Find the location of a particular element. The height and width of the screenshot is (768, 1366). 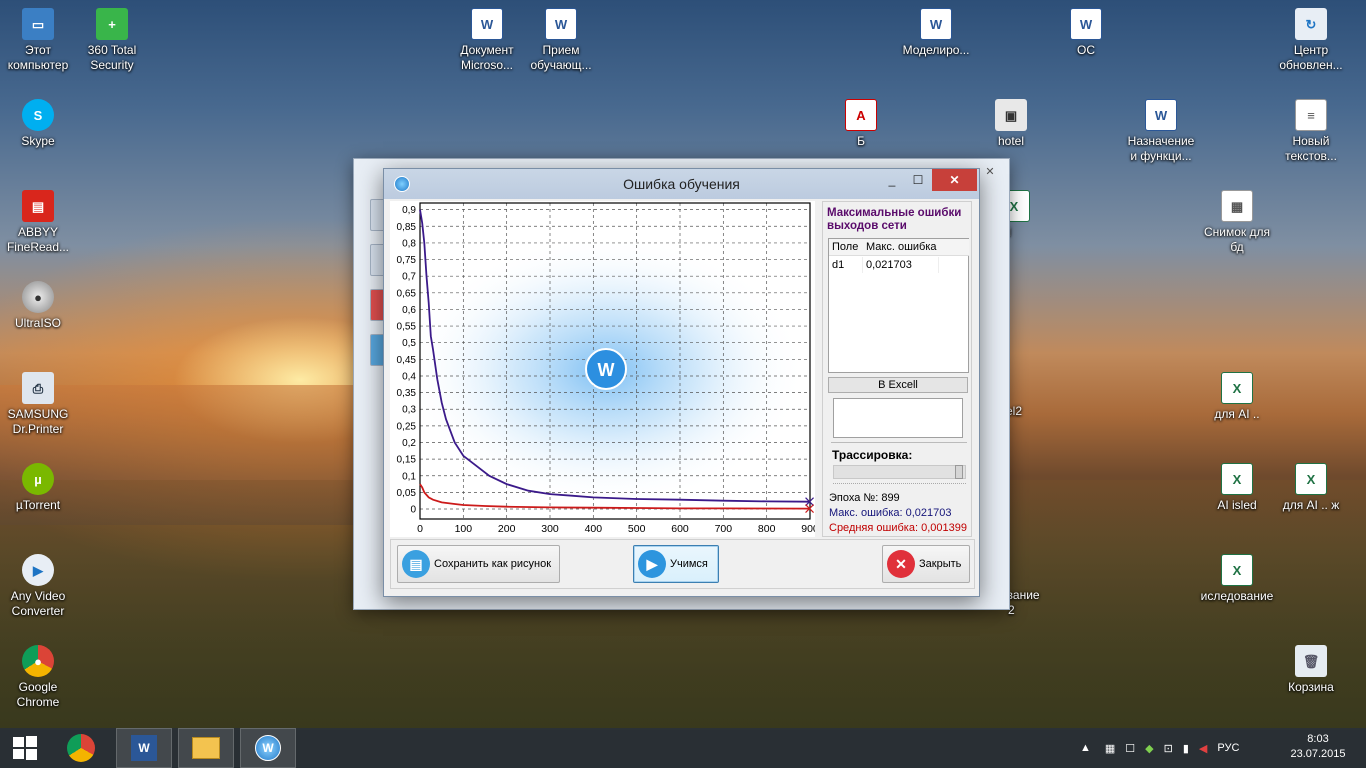

desktop-icon-samsung: ⎙ SAMSUNG Dr.Printer is located at coordinates (38, 404).